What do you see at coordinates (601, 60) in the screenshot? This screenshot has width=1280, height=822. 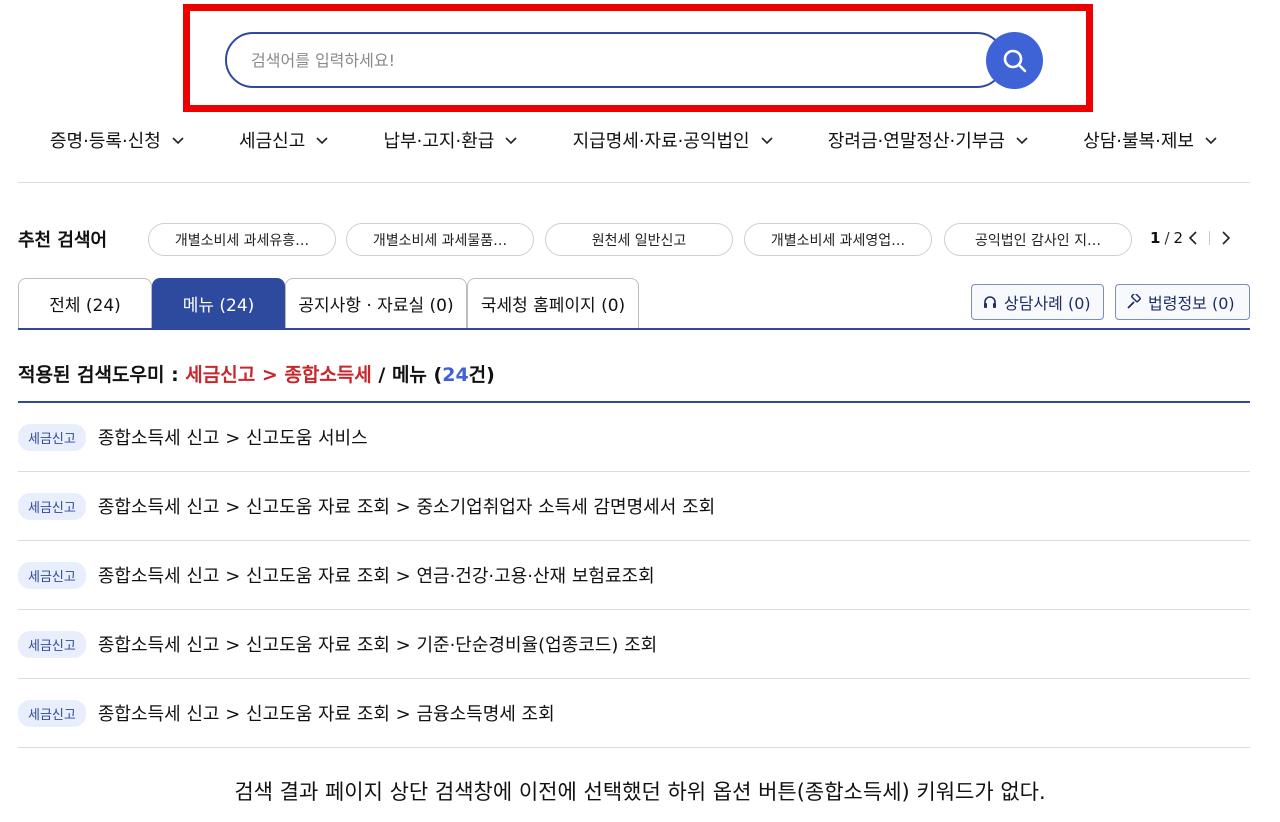 I see `search-input` at bounding box center [601, 60].